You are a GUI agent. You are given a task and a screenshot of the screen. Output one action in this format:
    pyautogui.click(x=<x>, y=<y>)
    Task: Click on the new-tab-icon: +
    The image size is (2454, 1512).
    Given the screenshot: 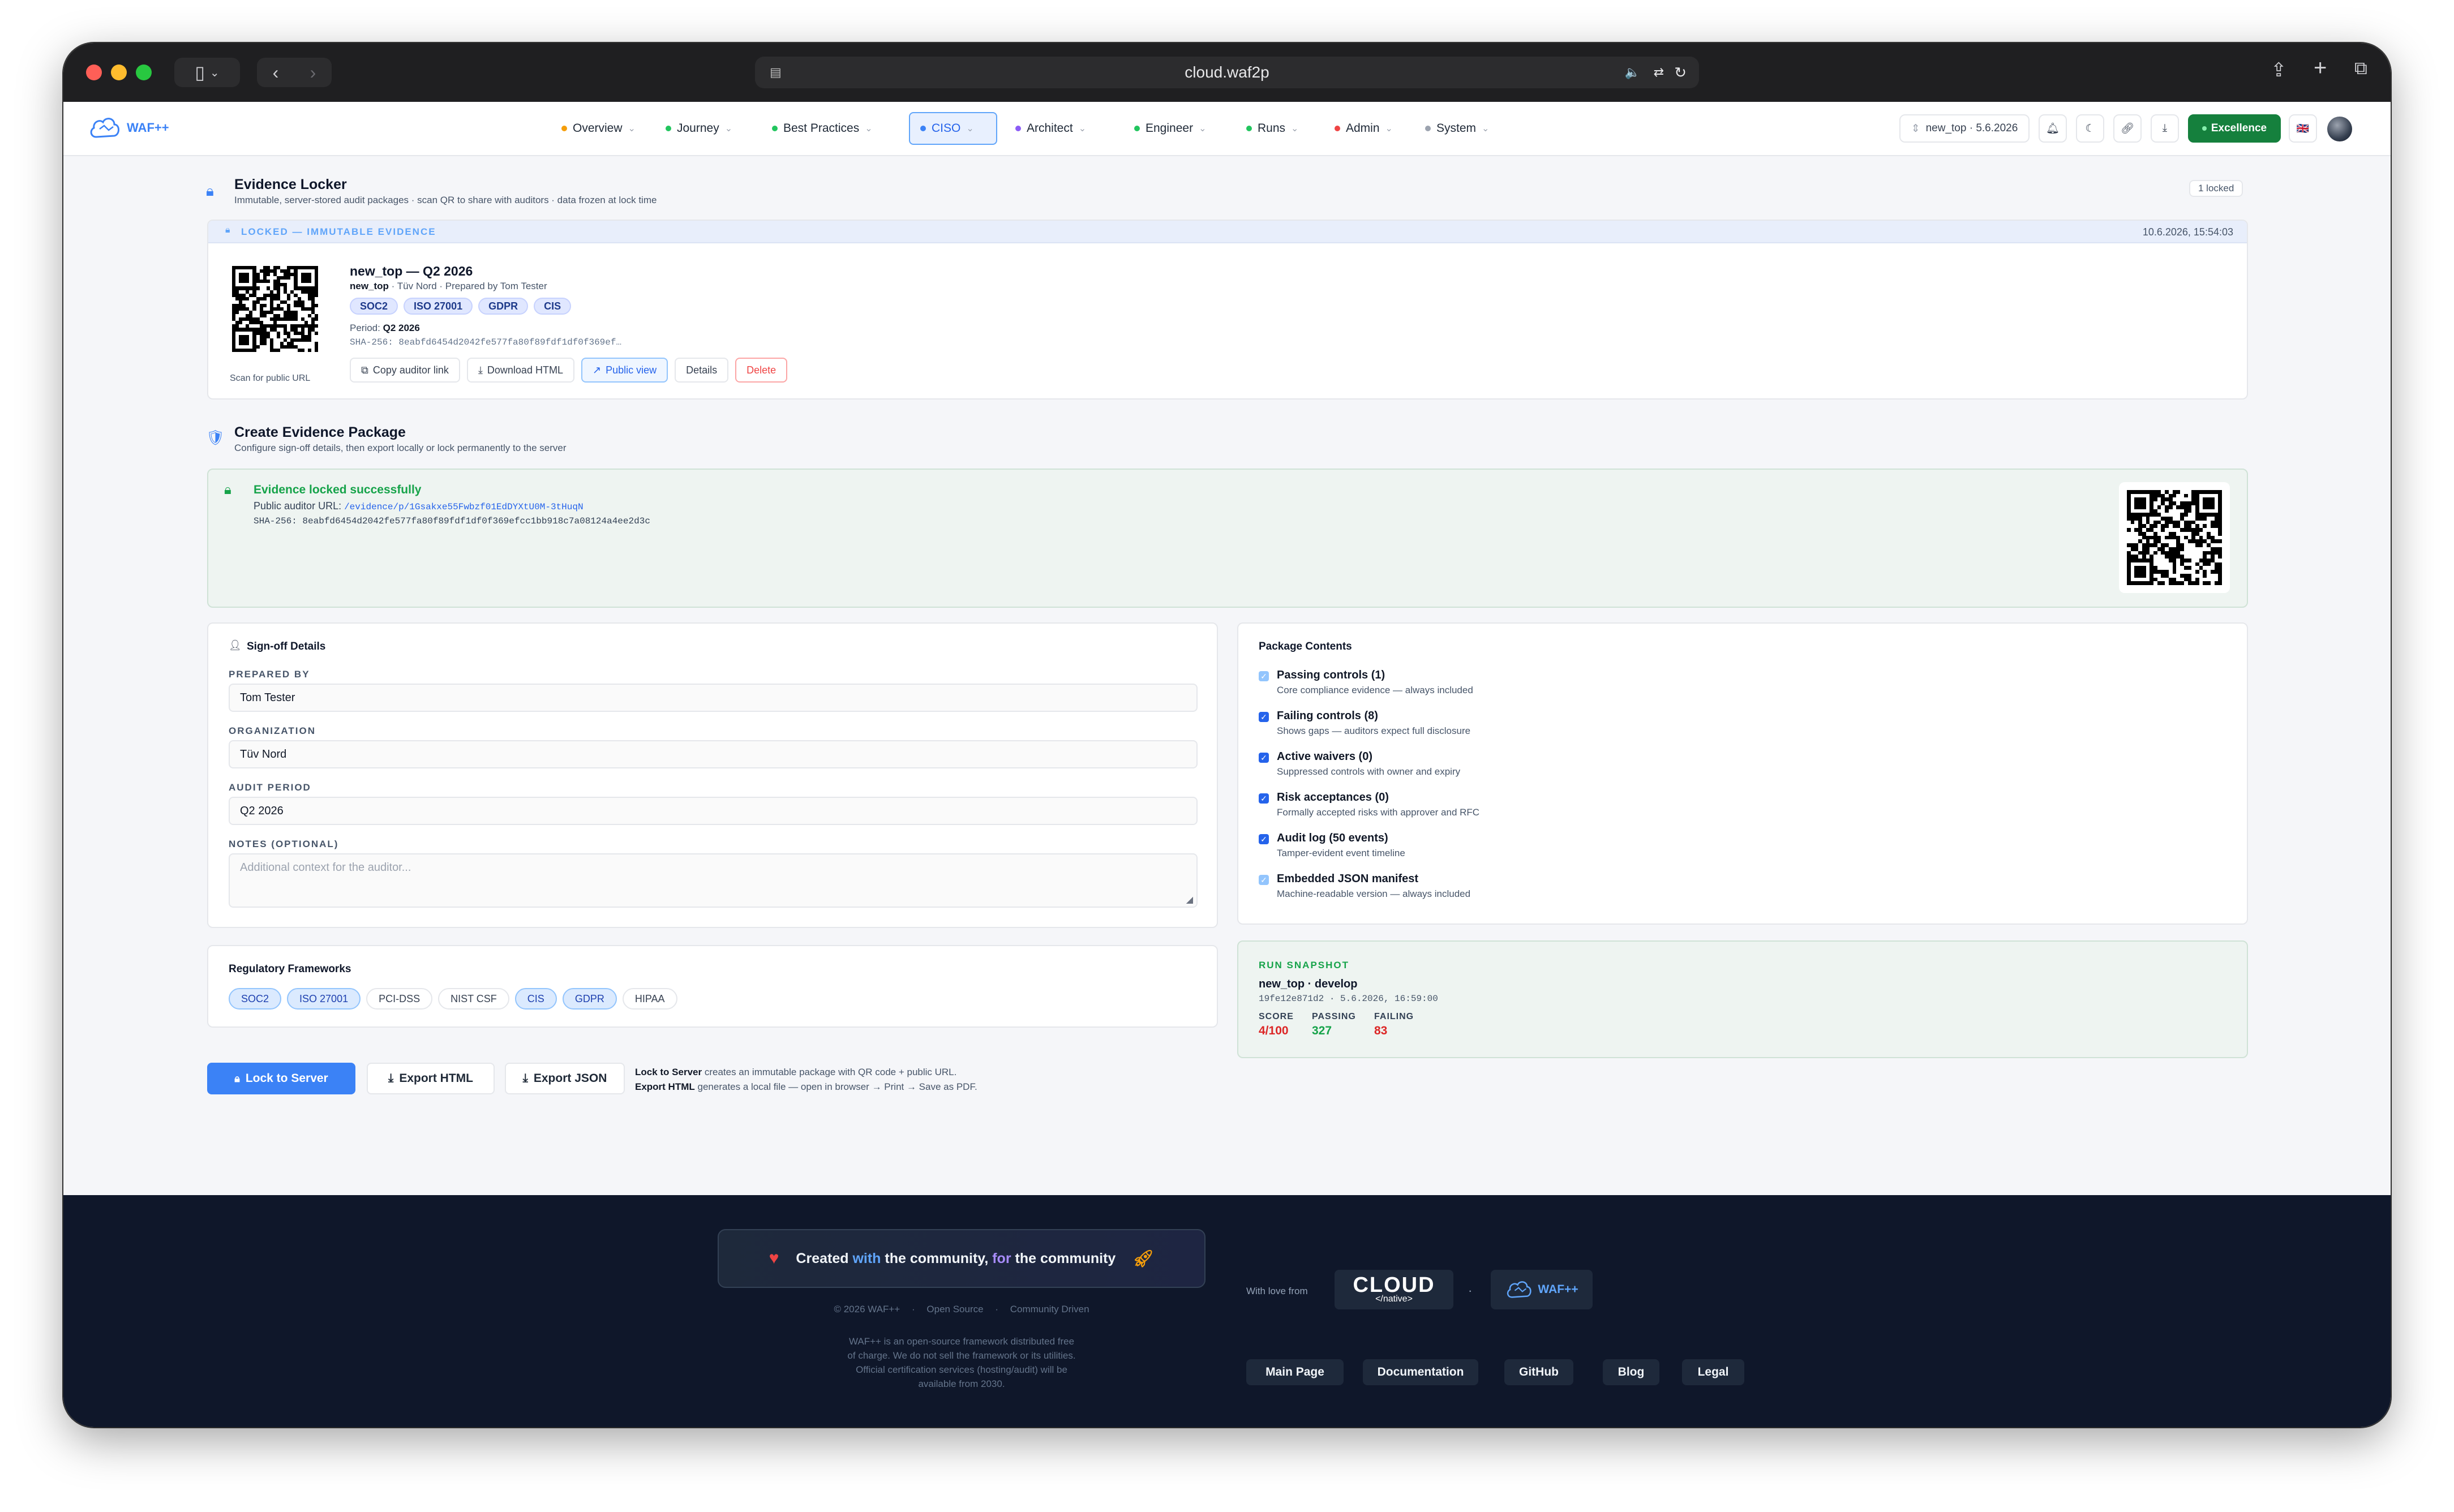 What is the action you would take?
    pyautogui.click(x=2320, y=68)
    